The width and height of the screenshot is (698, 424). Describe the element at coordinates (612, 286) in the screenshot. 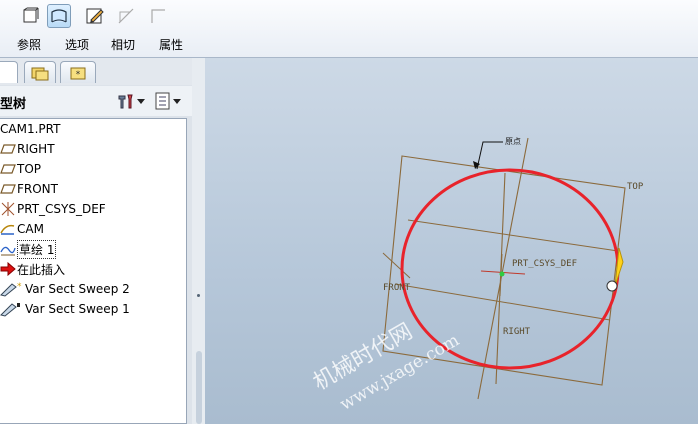

I see `start-point-handle` at that location.